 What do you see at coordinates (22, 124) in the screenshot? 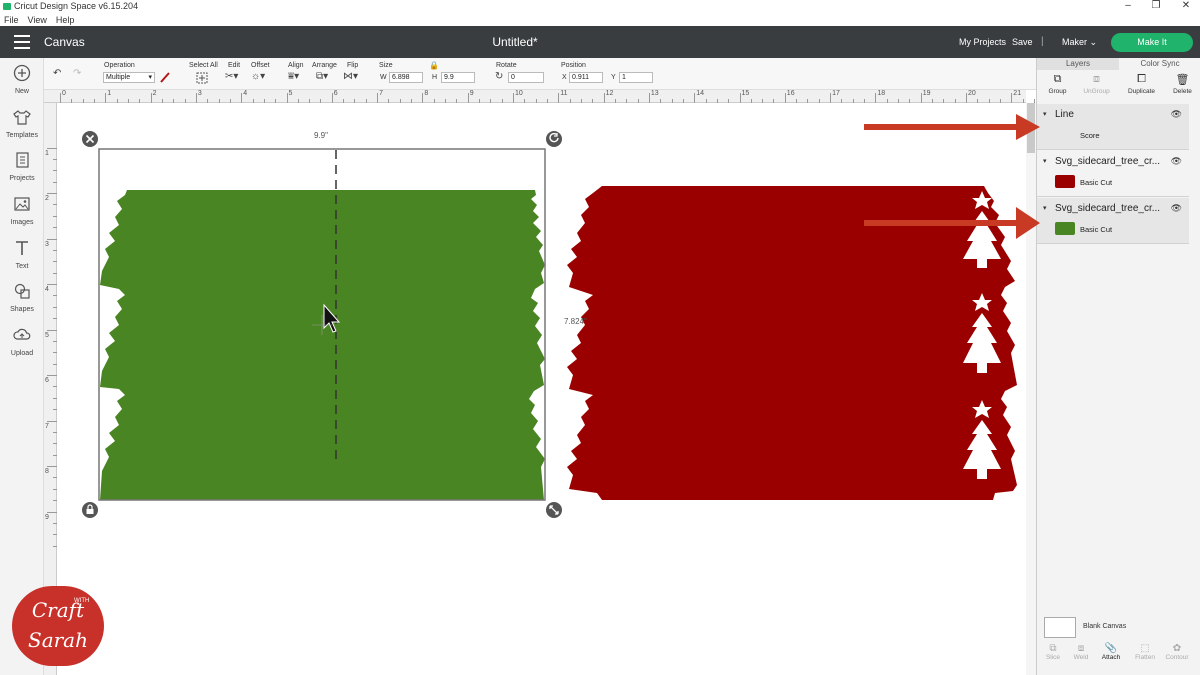
I see `templates-tool: Templates` at bounding box center [22, 124].